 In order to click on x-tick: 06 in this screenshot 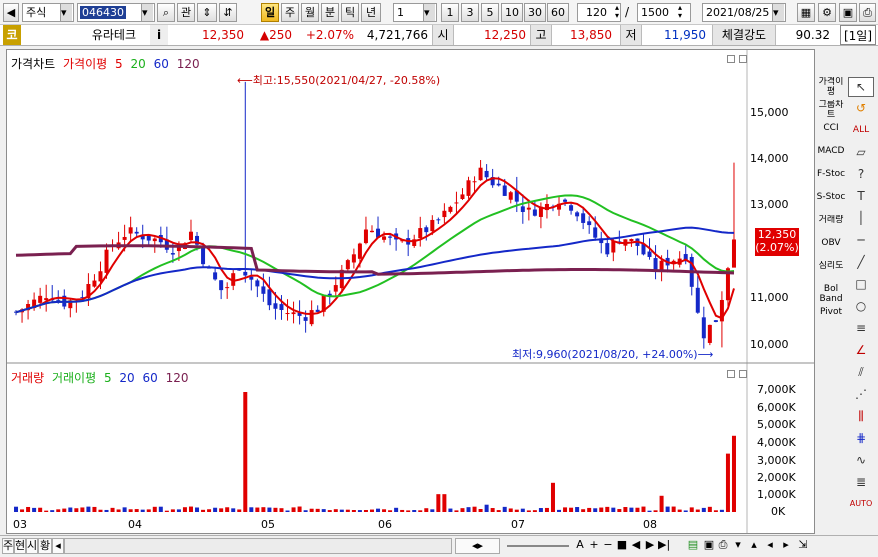, I will do `click(385, 524)`.